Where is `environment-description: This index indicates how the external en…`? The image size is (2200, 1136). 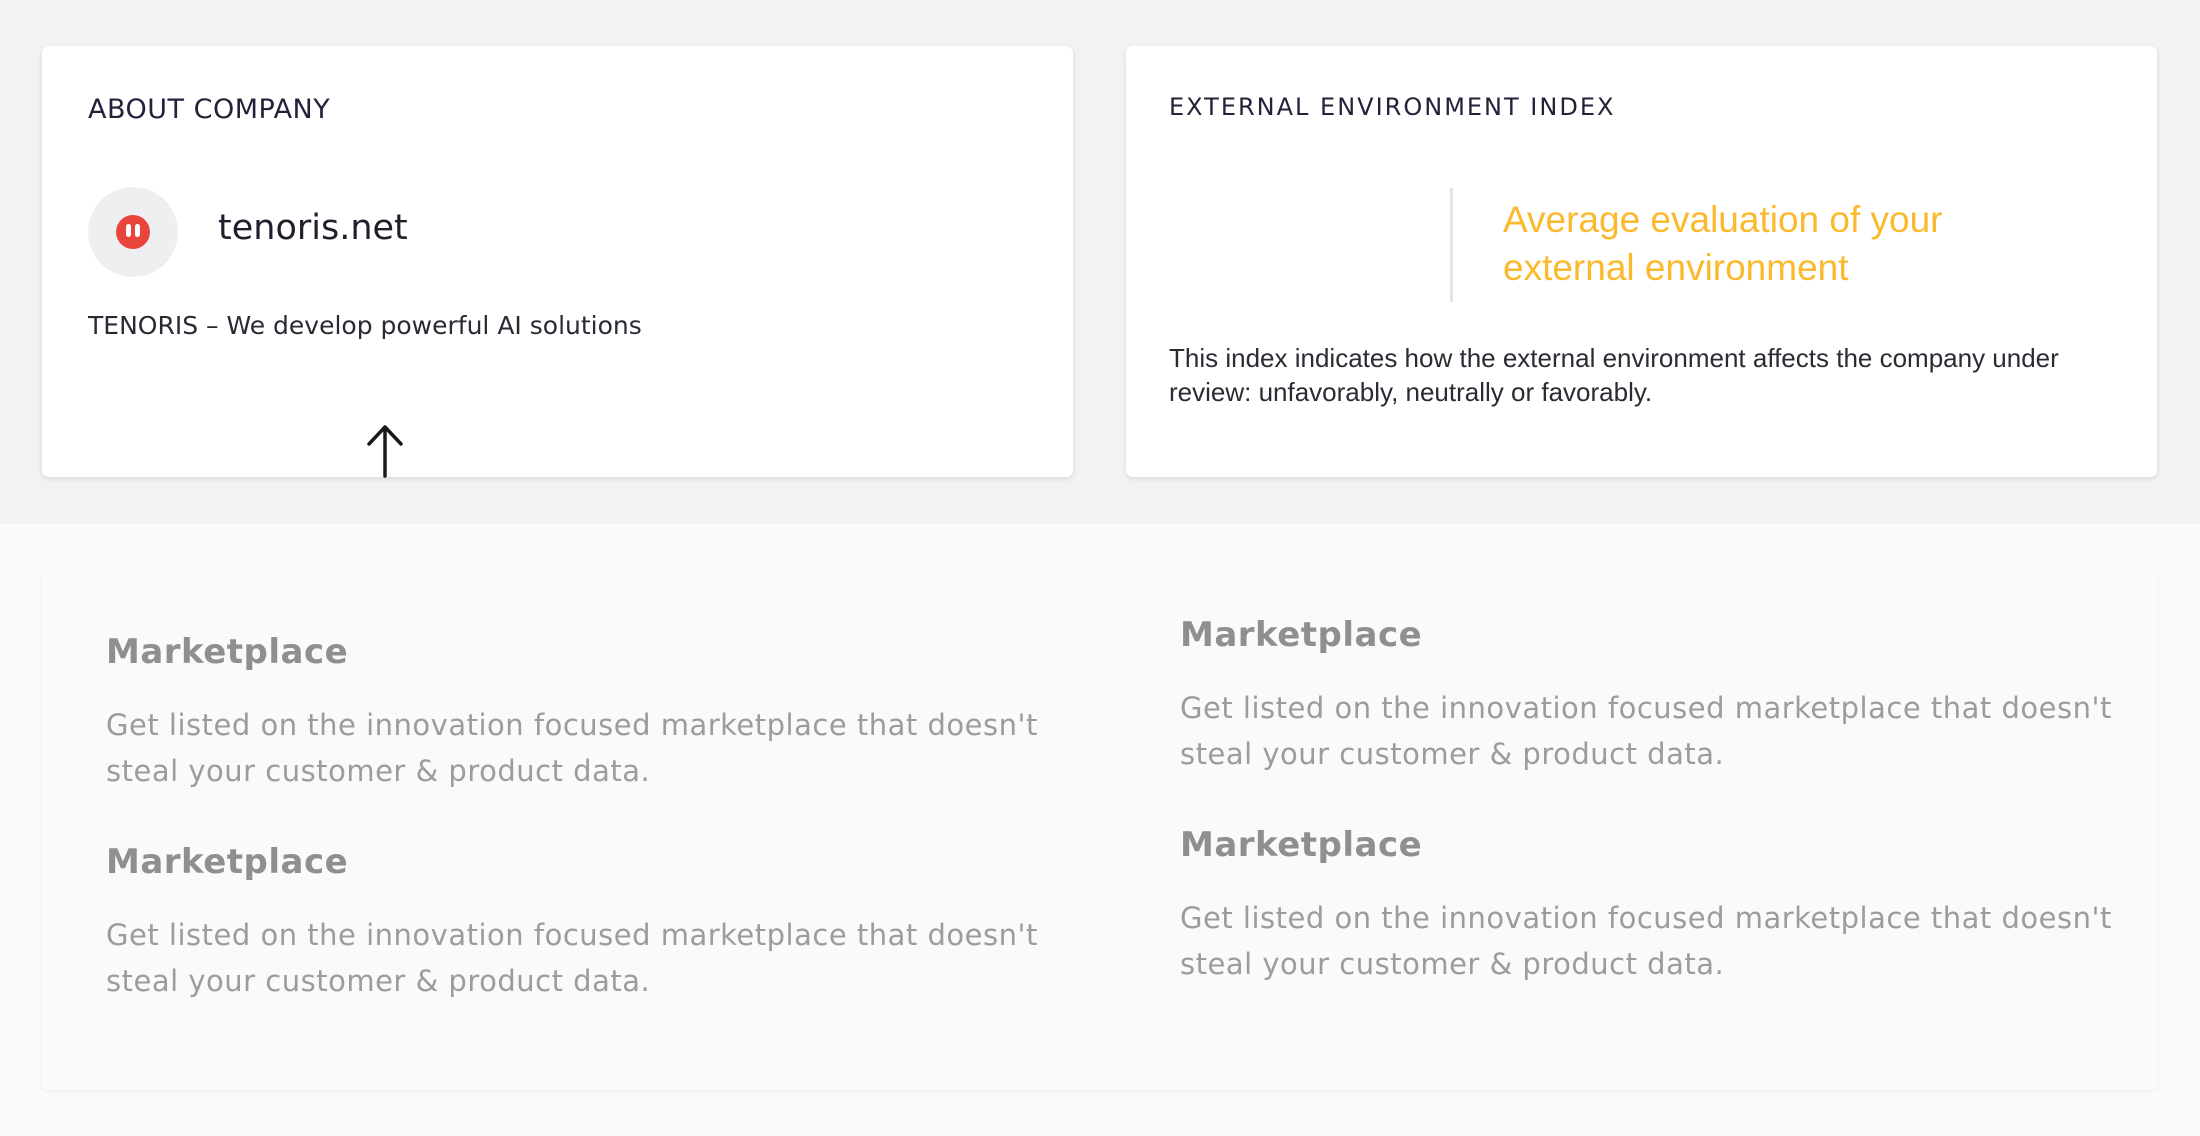
environment-description: This index indicates how the external en… is located at coordinates (1614, 375).